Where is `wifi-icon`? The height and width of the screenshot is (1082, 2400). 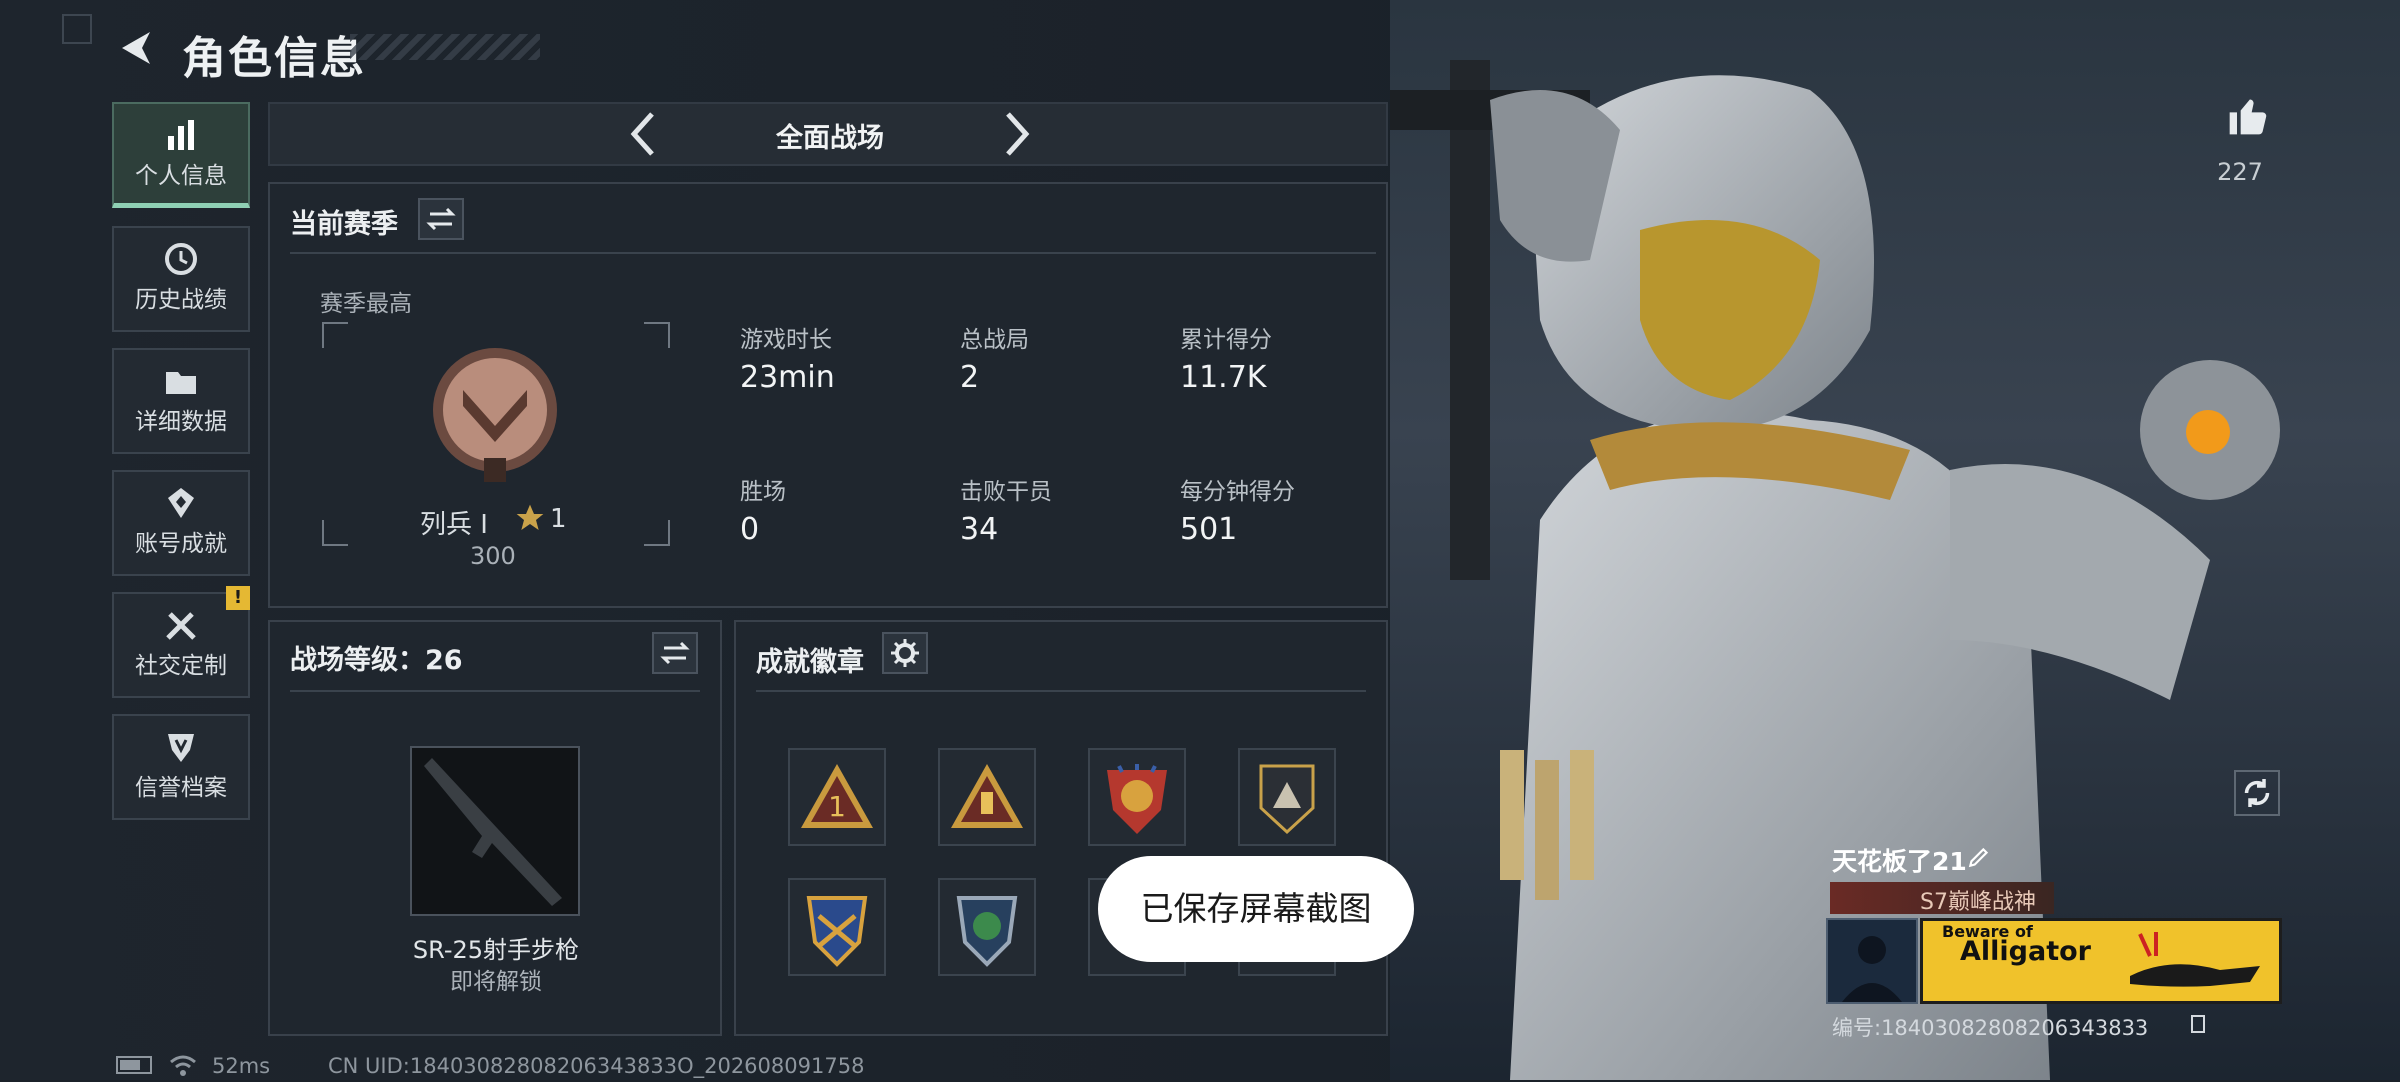
wifi-icon is located at coordinates (183, 1067).